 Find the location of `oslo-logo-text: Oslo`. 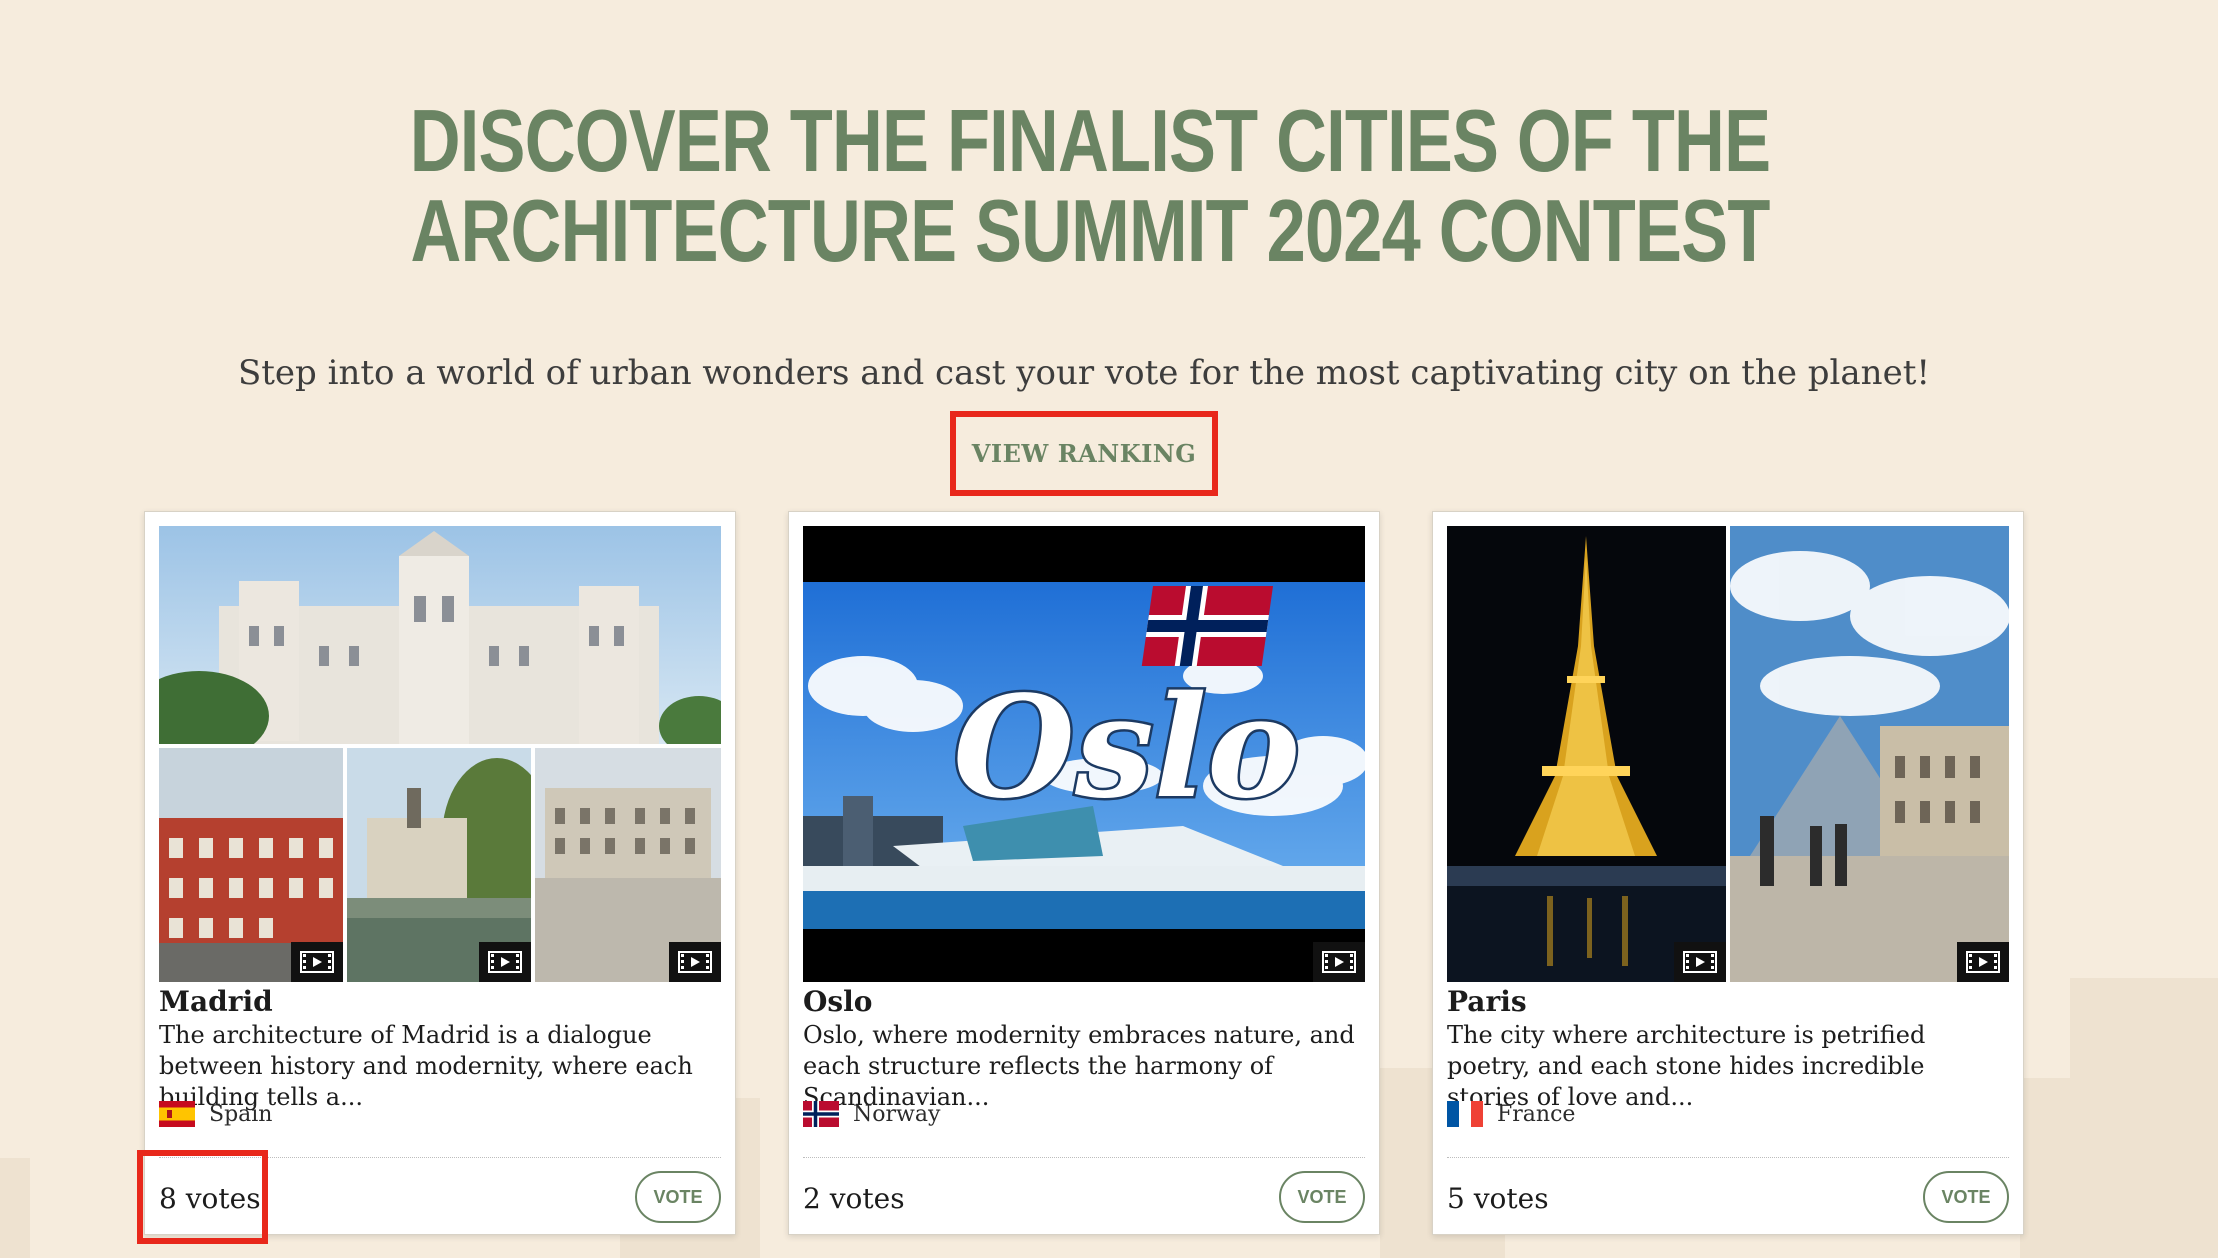

oslo-logo-text: Oslo is located at coordinates (1126, 748).